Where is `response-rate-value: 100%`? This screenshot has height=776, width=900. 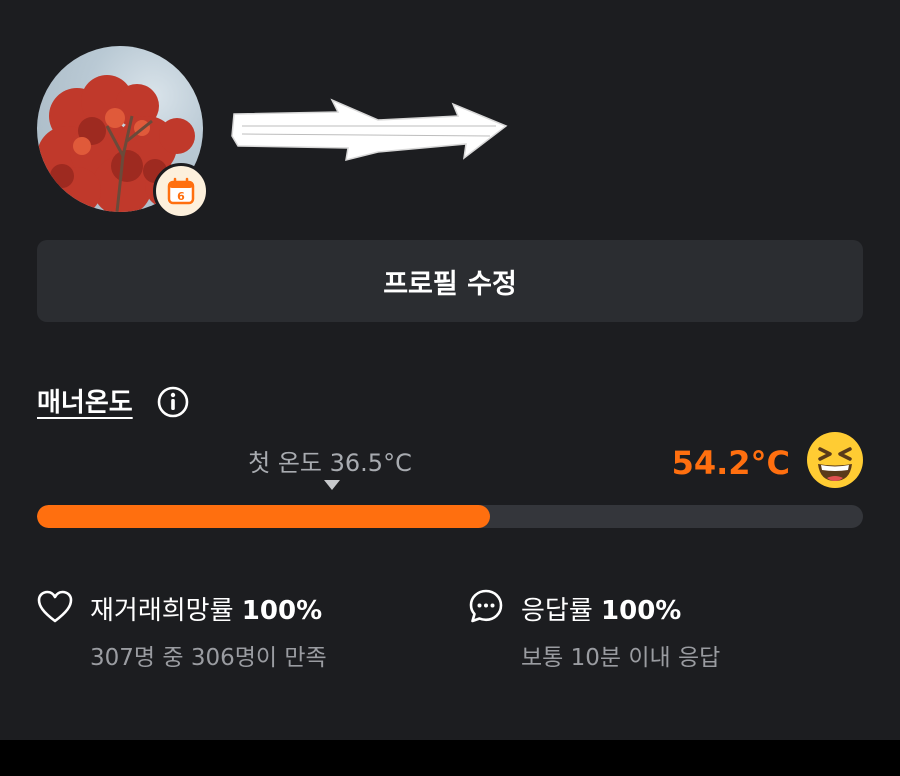
response-rate-value: 100% is located at coordinates (641, 611).